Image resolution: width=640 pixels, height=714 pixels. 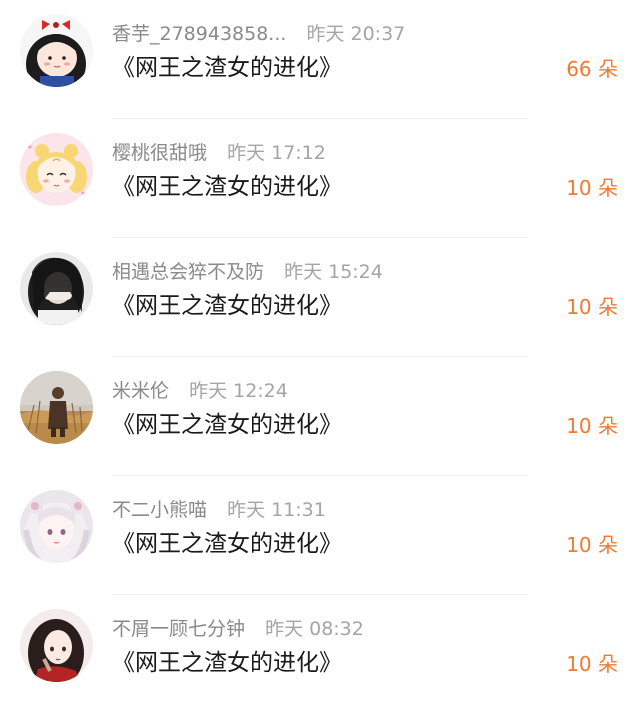 What do you see at coordinates (178, 629) in the screenshot?
I see `user-name: 不屑一顾七分钟` at bounding box center [178, 629].